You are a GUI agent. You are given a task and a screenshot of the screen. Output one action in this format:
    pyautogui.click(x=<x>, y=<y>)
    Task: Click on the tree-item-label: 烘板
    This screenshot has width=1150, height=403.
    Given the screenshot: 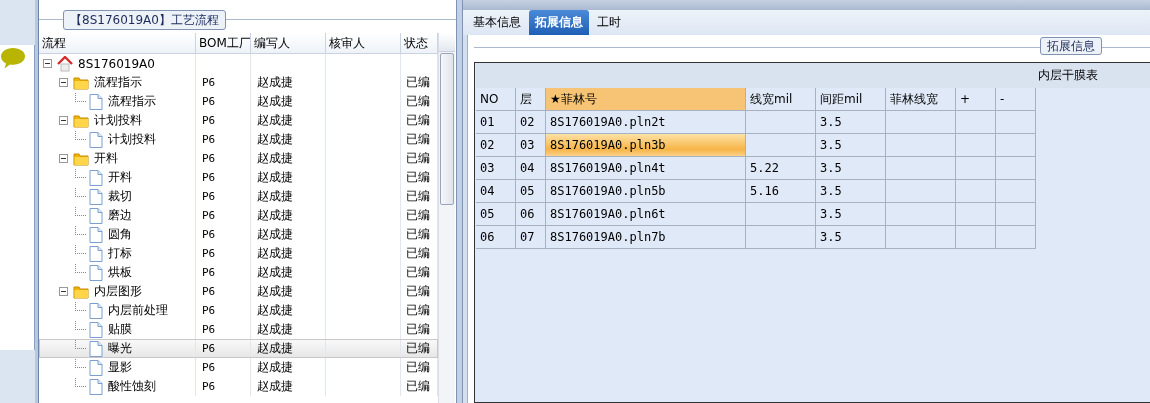 What is the action you would take?
    pyautogui.click(x=119, y=272)
    